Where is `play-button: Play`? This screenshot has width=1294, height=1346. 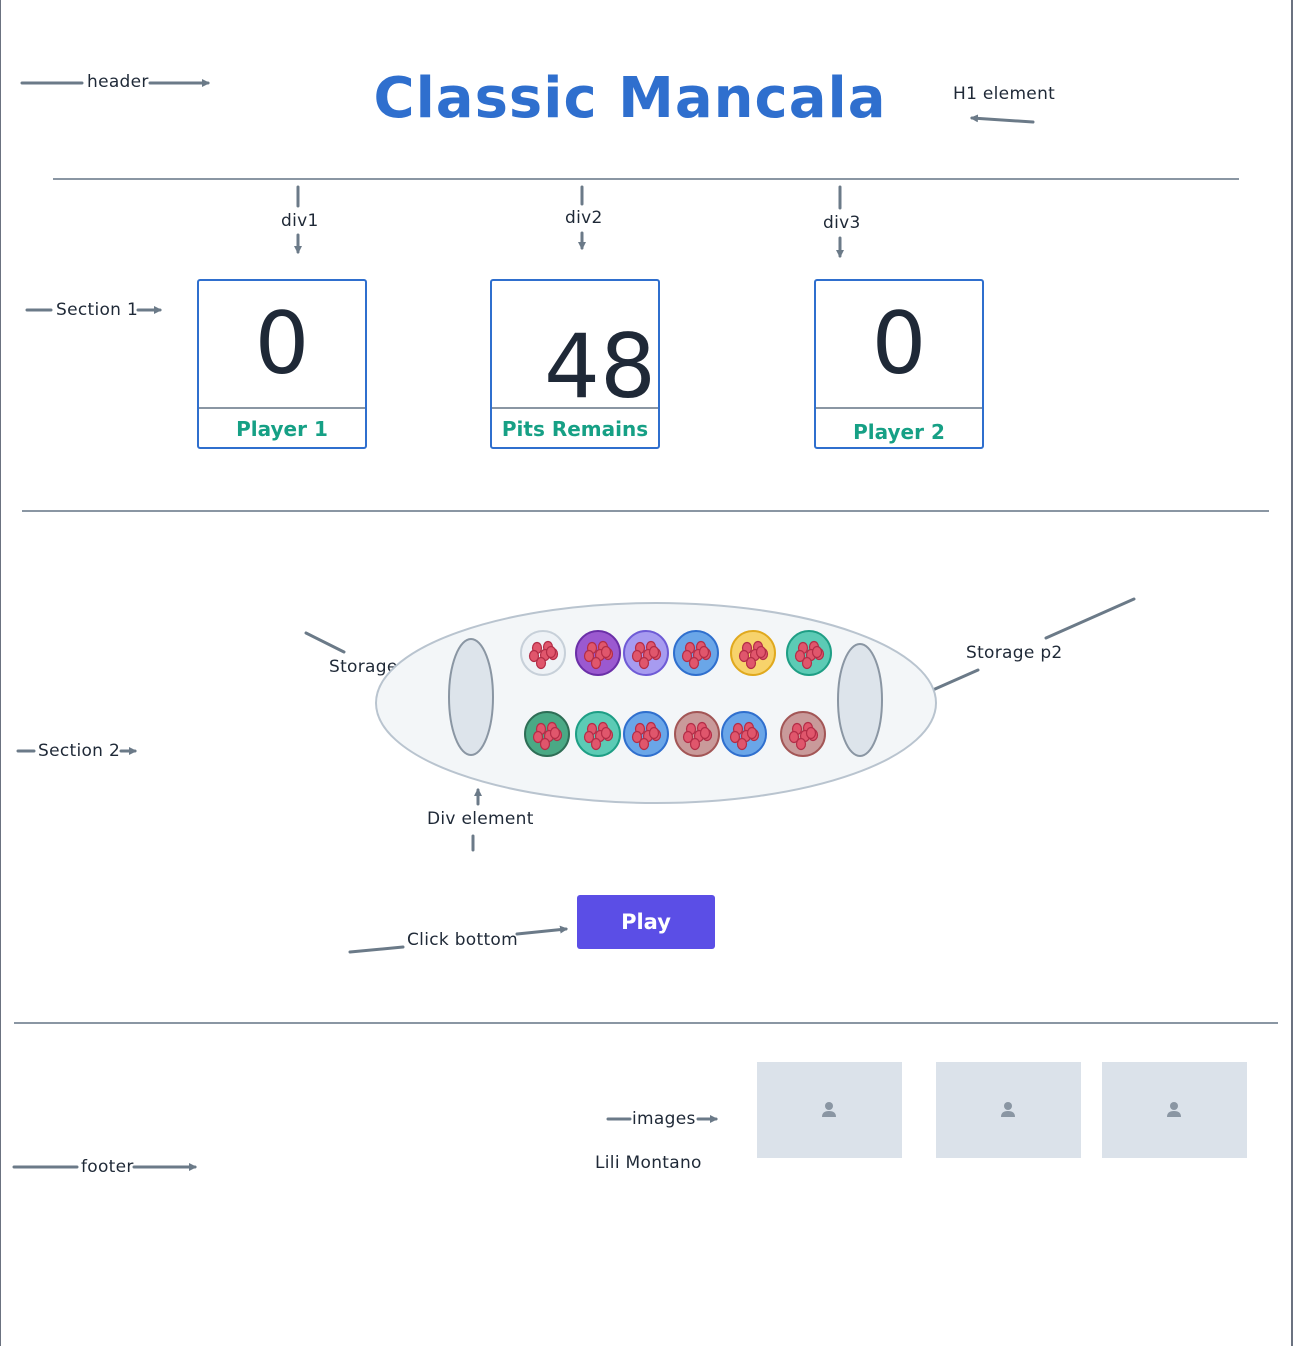
play-button: Play is located at coordinates (646, 922).